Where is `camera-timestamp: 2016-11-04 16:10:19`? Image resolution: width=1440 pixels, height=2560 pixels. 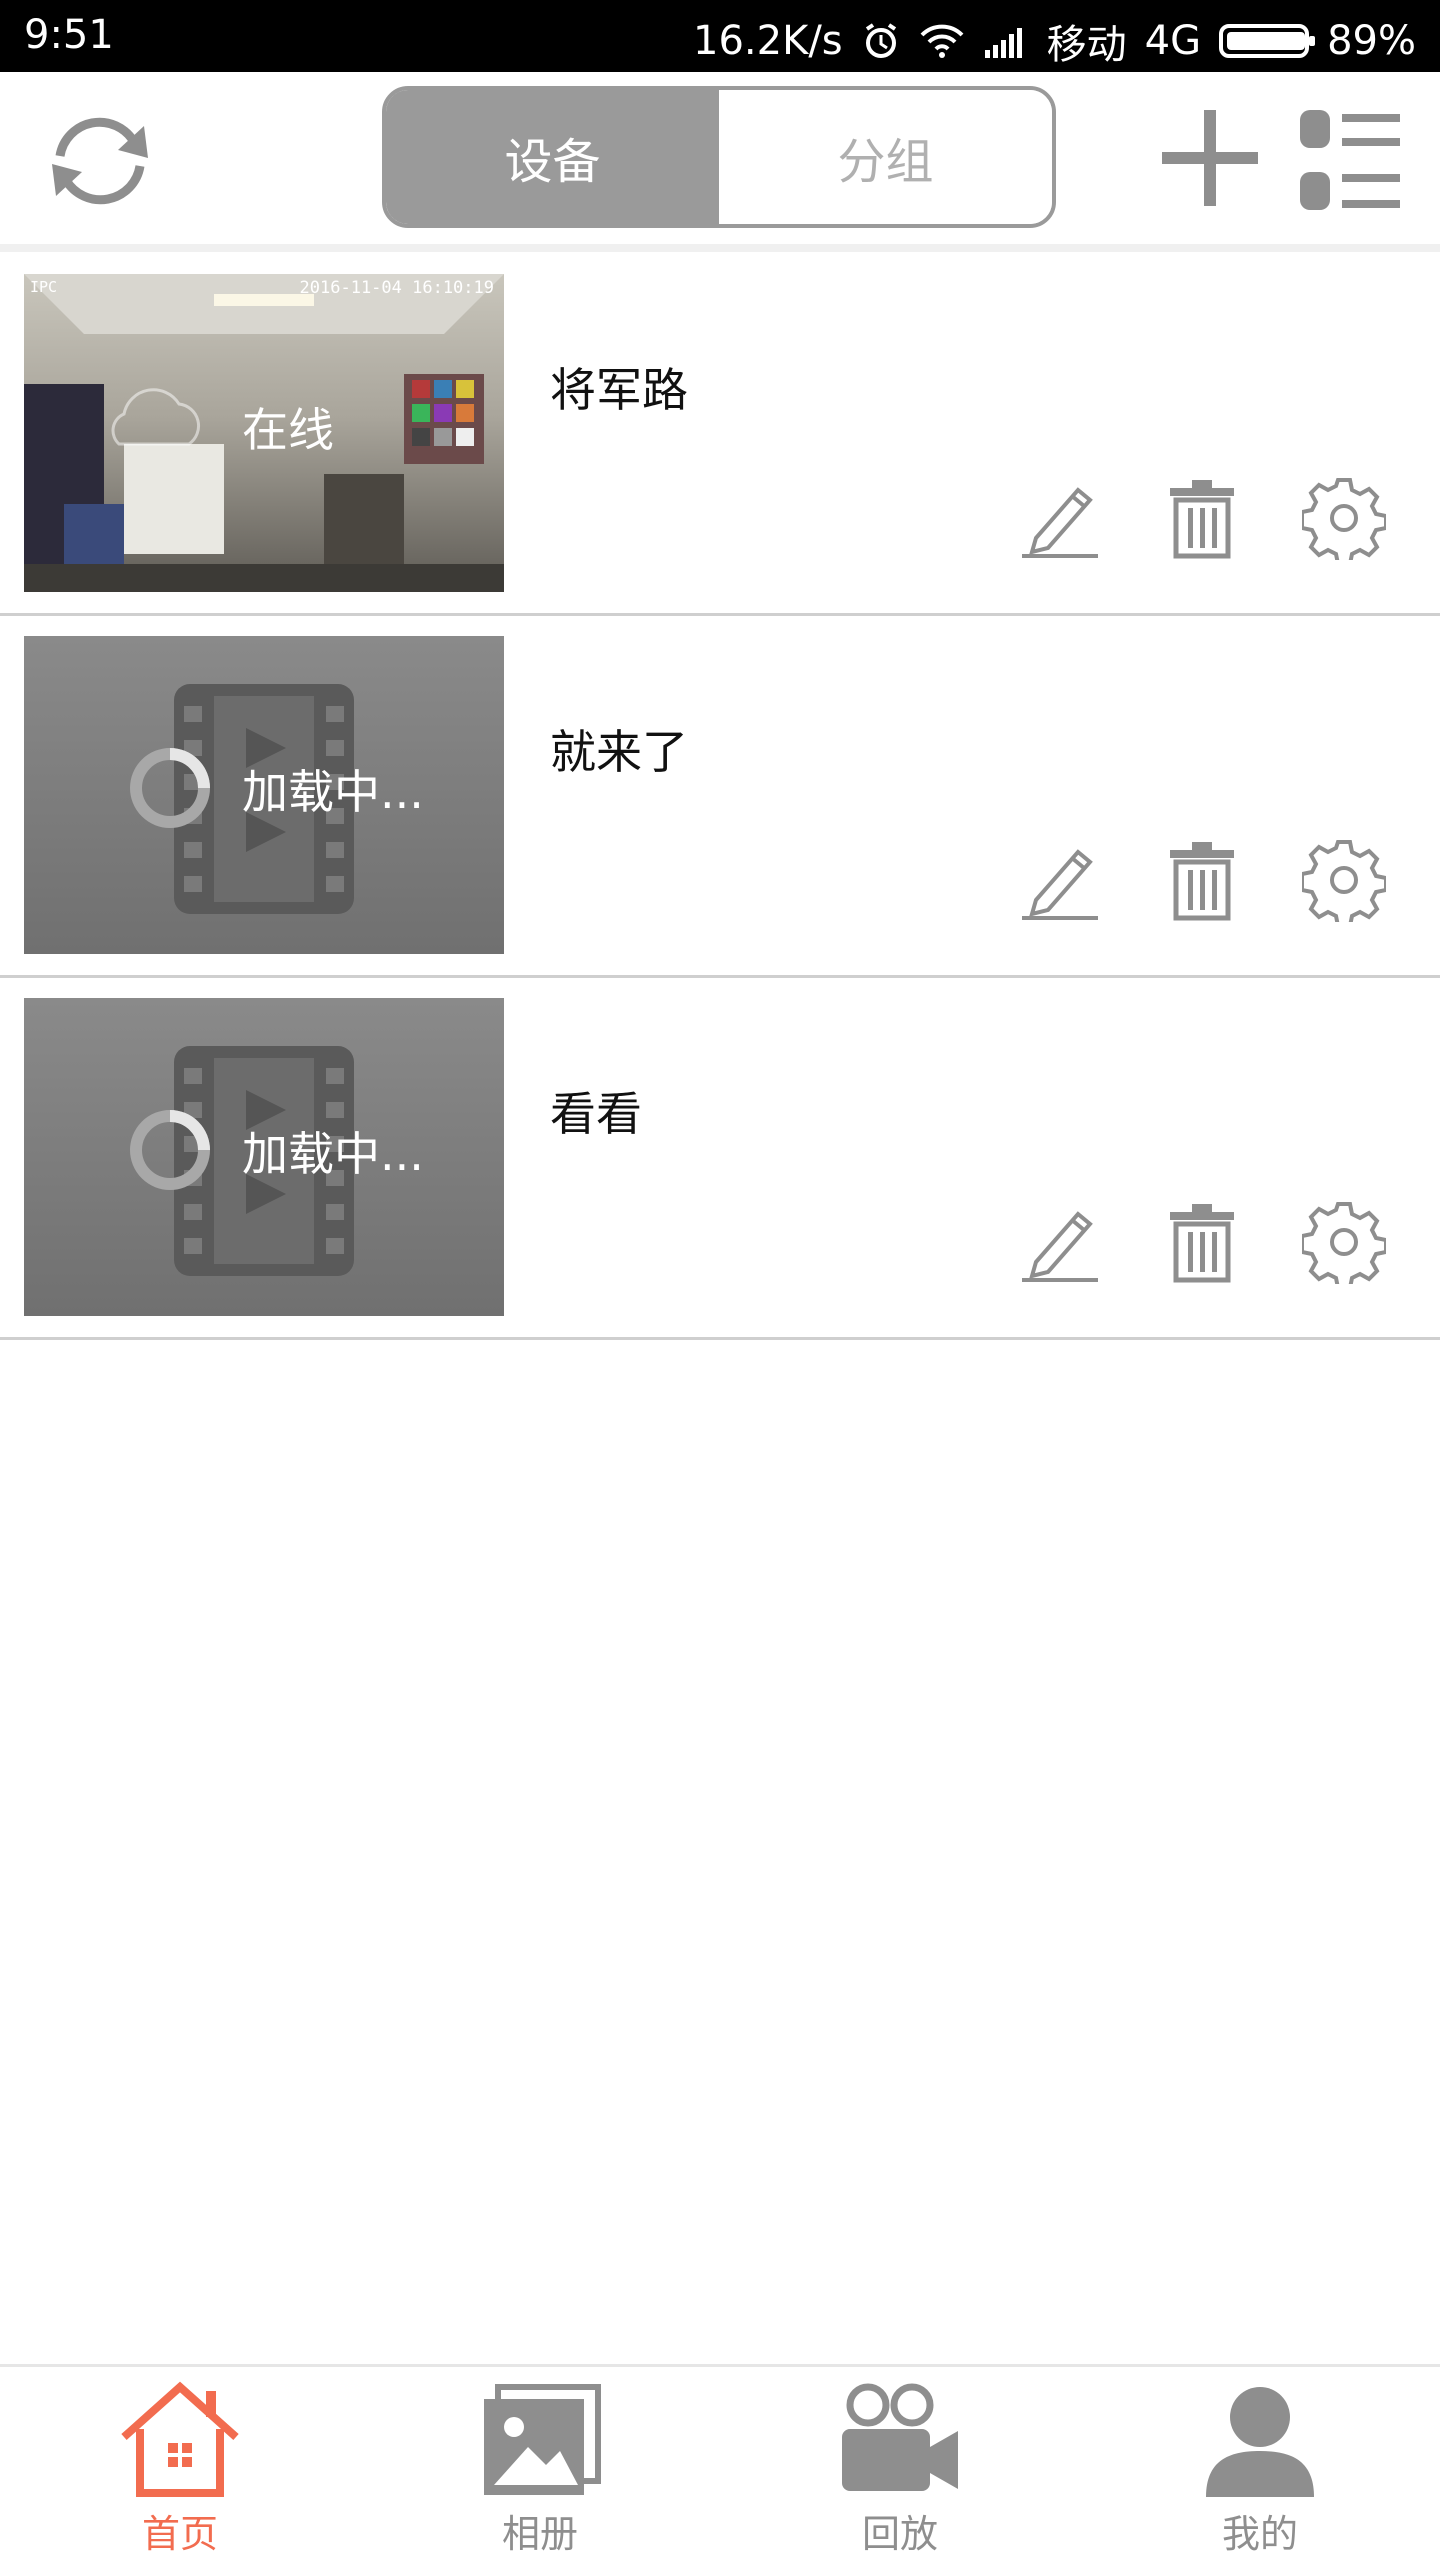
camera-timestamp: 2016-11-04 16:10:19 is located at coordinates (396, 288).